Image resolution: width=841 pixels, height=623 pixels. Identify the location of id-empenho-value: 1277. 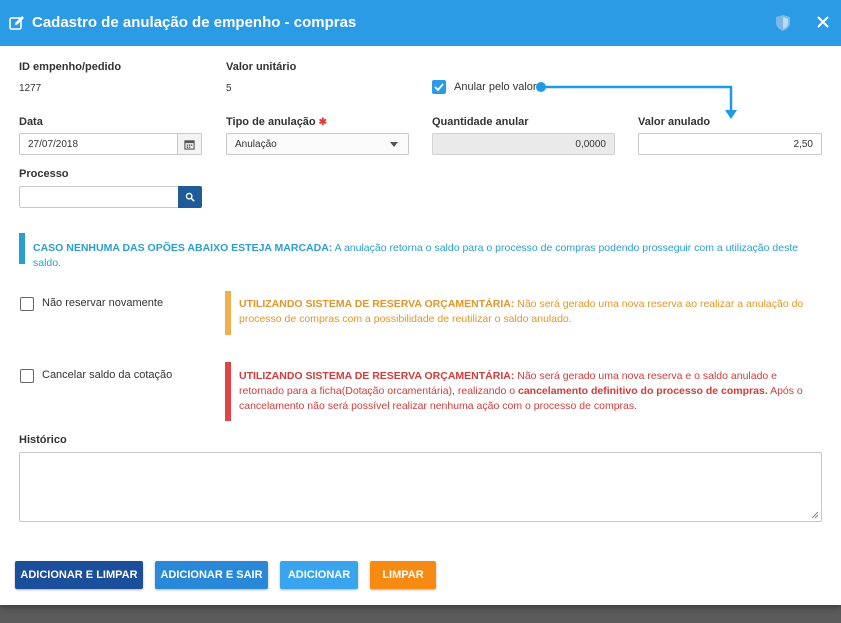
(30, 88).